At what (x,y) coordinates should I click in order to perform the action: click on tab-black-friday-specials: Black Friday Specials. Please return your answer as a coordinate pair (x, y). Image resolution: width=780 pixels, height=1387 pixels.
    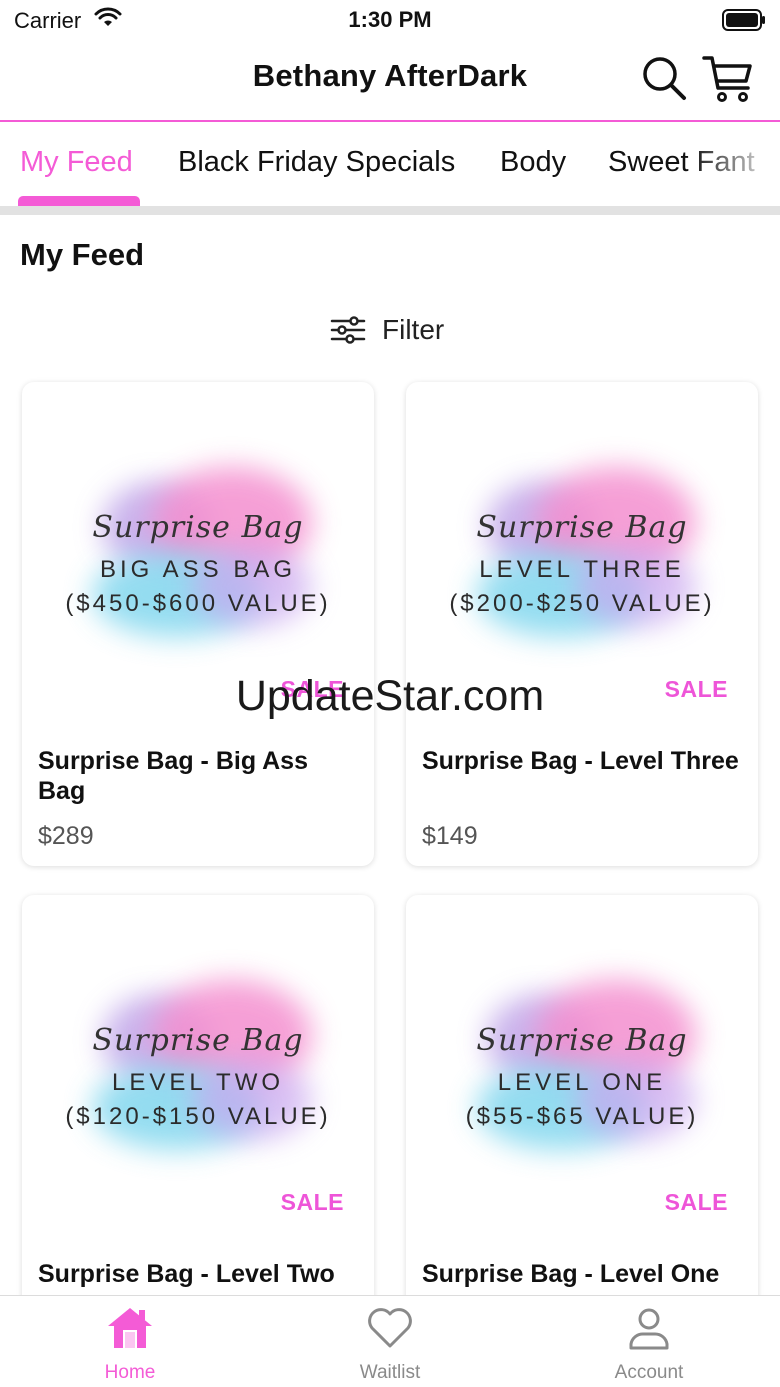
    Looking at the image, I should click on (316, 162).